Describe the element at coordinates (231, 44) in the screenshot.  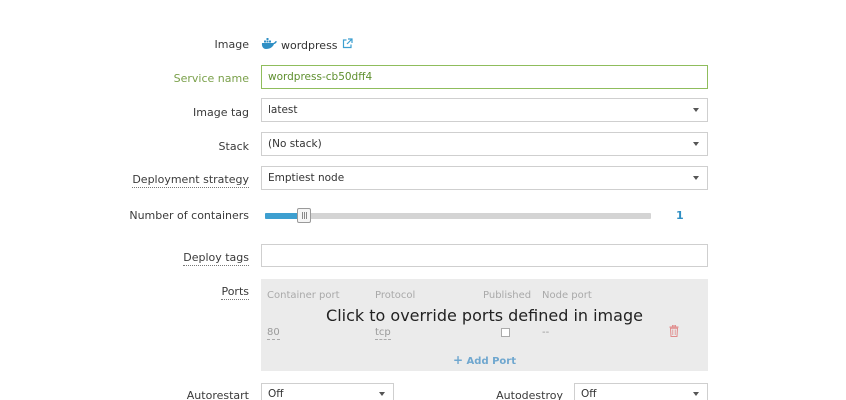
I see `image-label: Image` at that location.